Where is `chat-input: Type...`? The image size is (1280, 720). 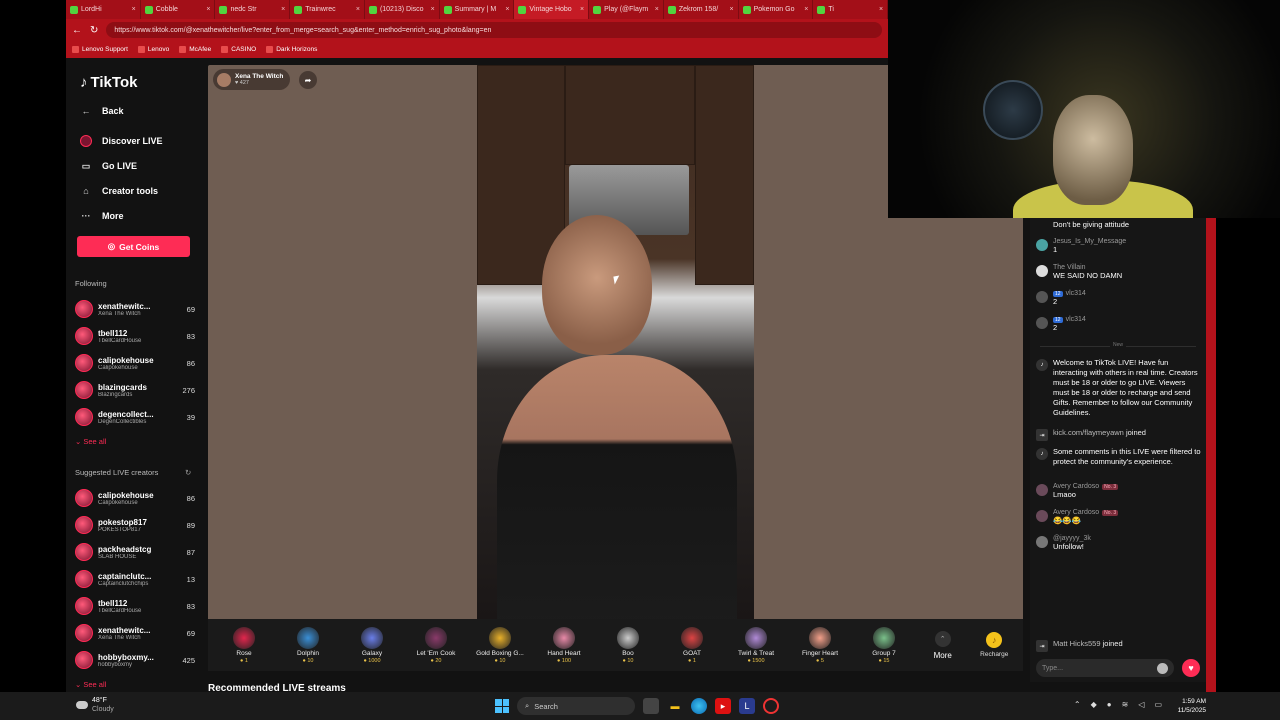 chat-input: Type... is located at coordinates (1105, 668).